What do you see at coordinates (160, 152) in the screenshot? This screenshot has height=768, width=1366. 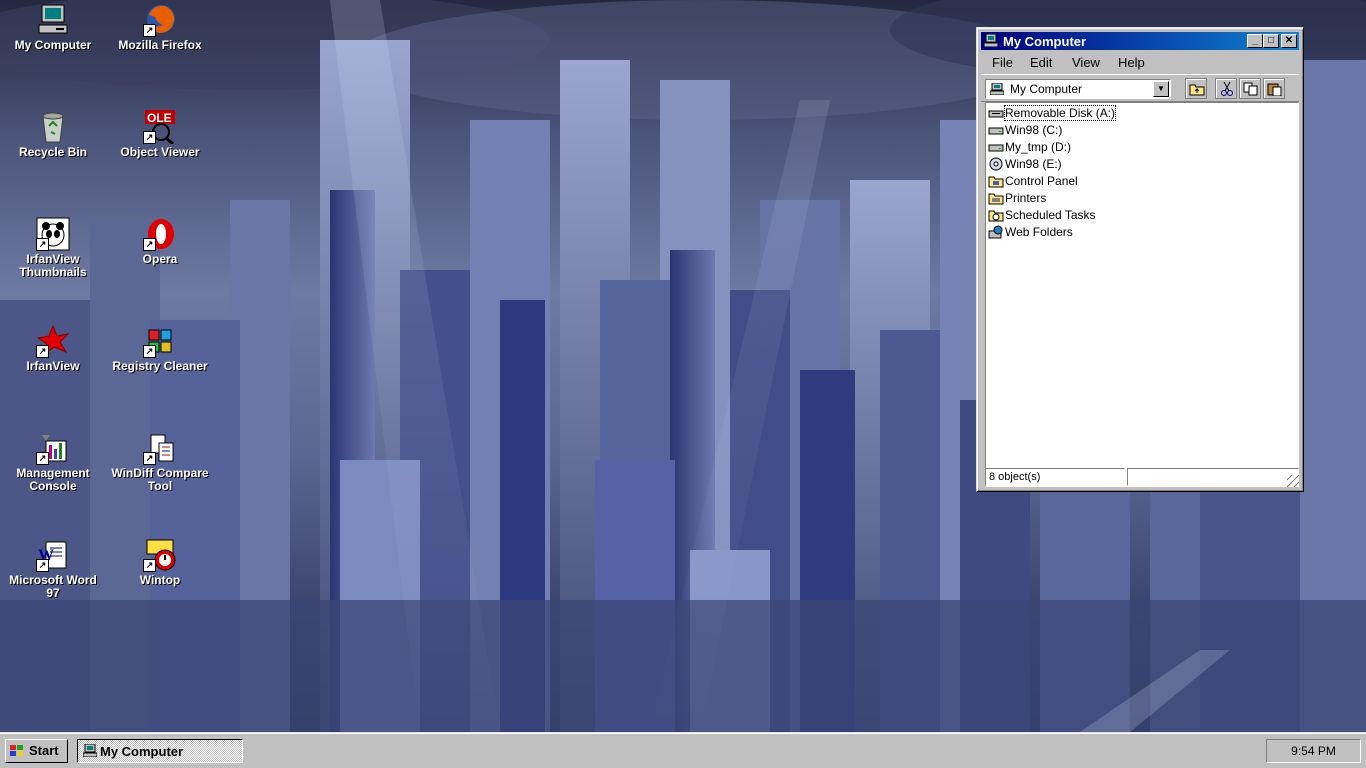 I see `desktop-icon-label: Object Viewer` at bounding box center [160, 152].